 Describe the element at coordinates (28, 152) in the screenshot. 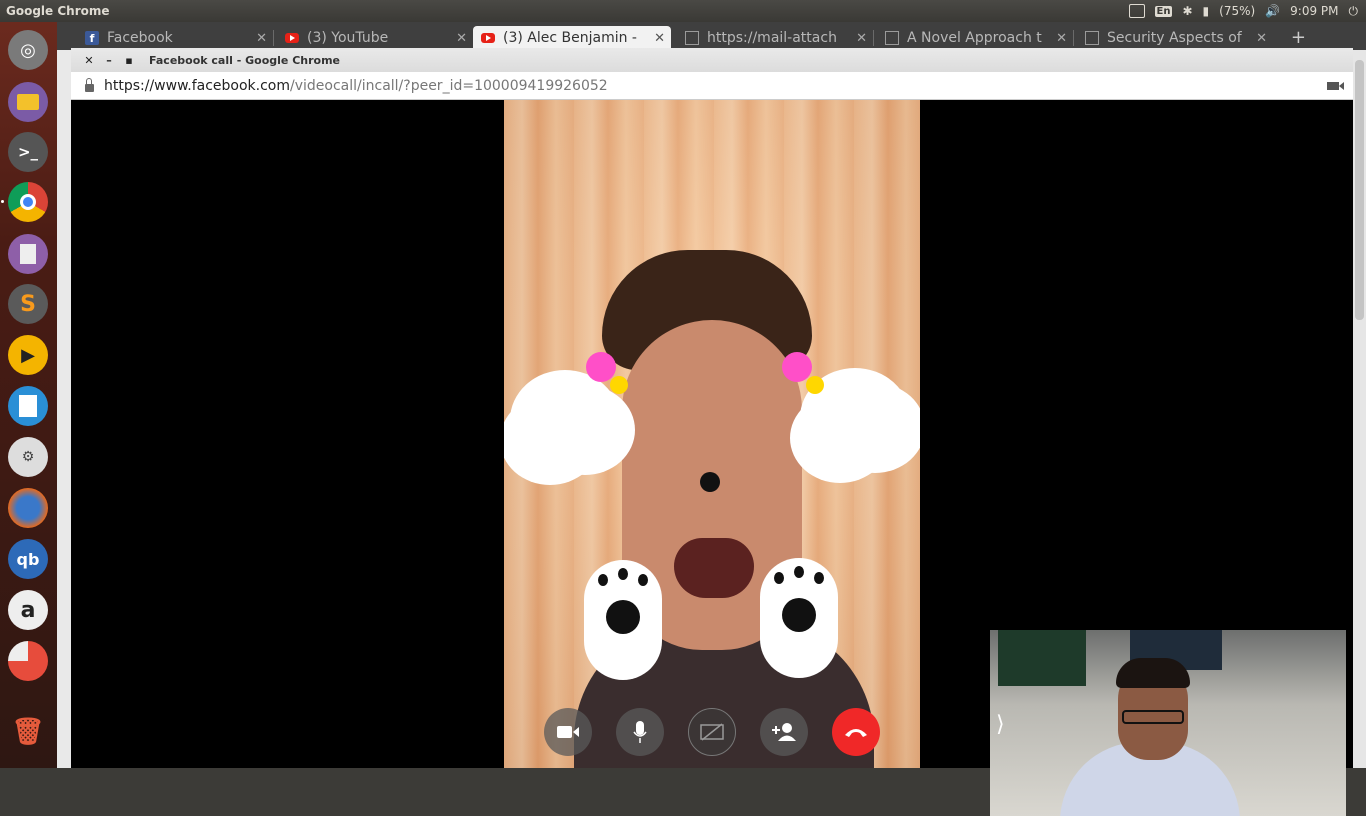

I see `terminal-icon: >_` at that location.